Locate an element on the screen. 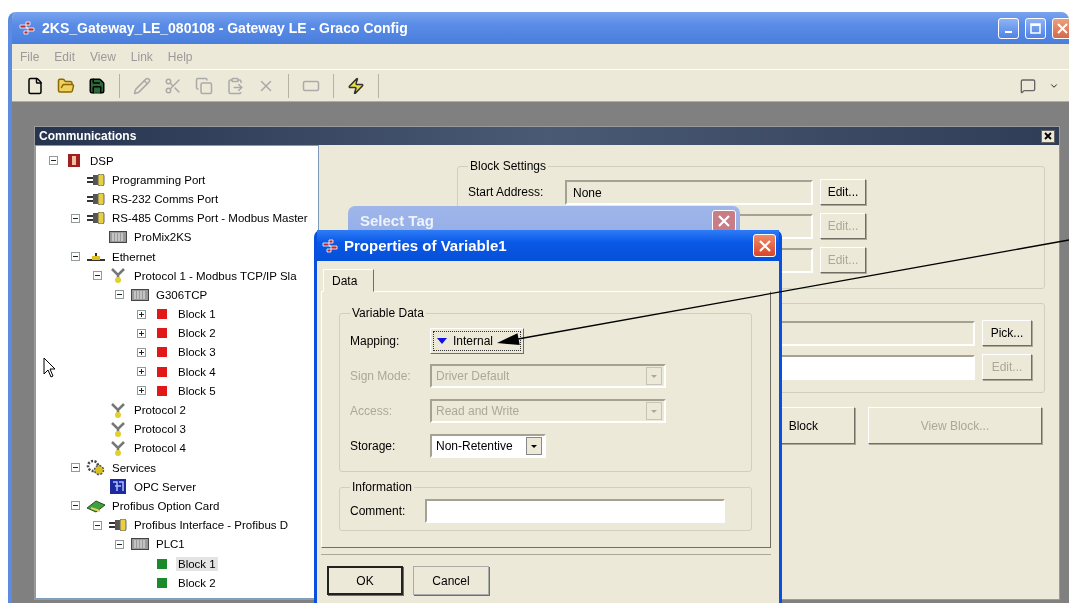 Image resolution: width=1069 pixels, height=603 pixels. tree-item: RS-232 Comms Port is located at coordinates (165, 198).